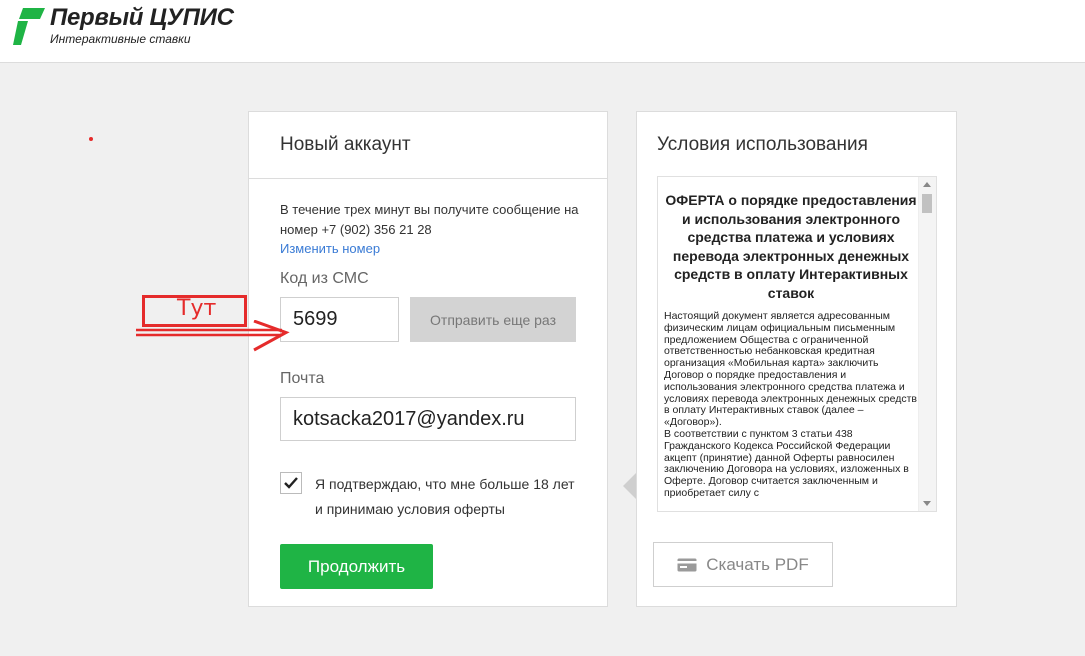 This screenshot has width=1085, height=656. I want to click on document-scrollbar, so click(927, 344).